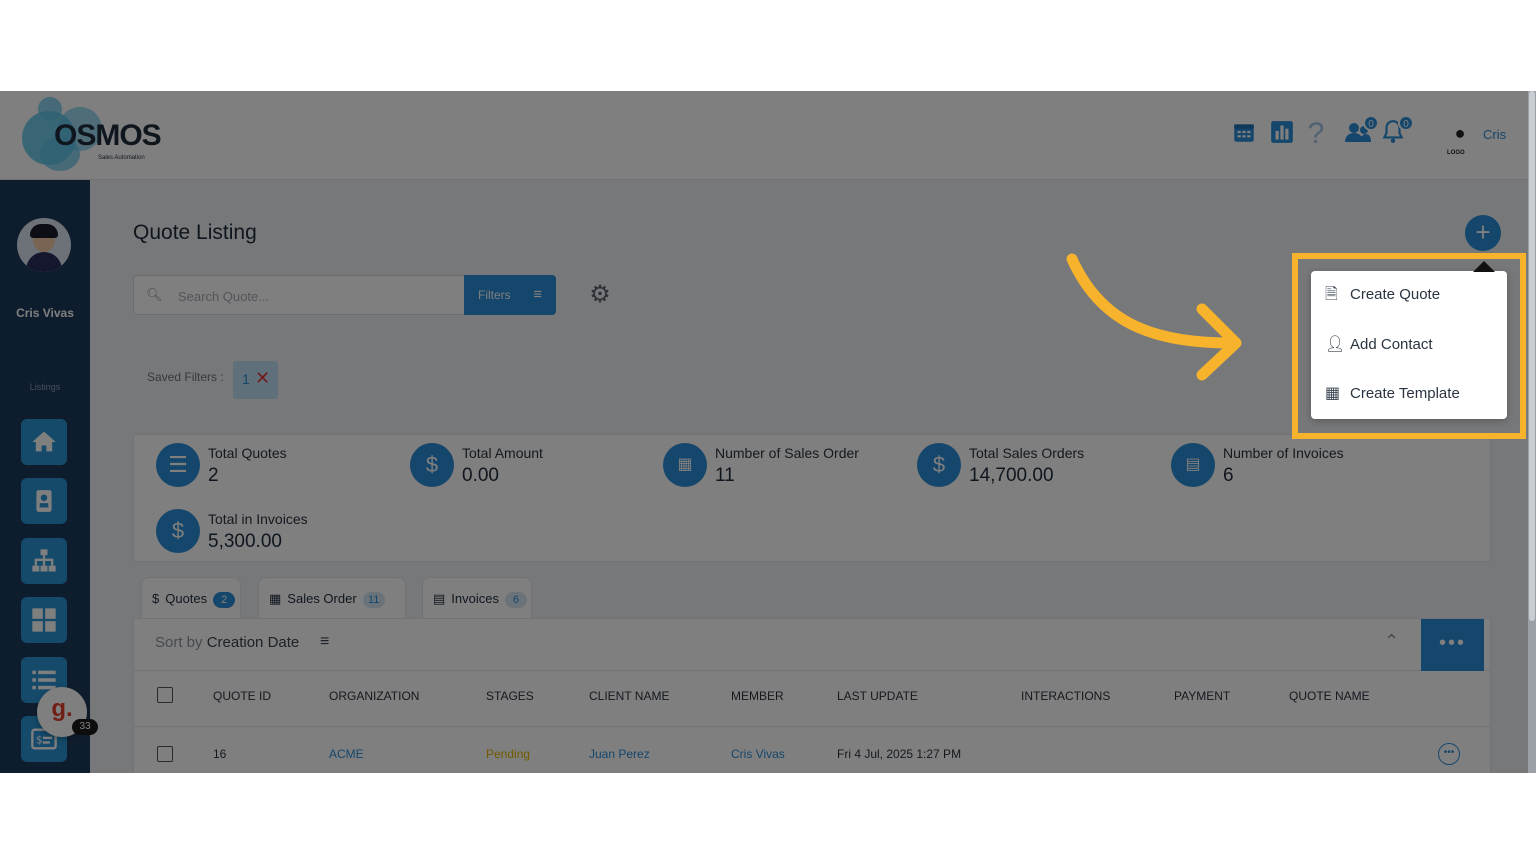 Image resolution: width=1536 pixels, height=864 pixels. I want to click on stat-value: 11, so click(725, 475).